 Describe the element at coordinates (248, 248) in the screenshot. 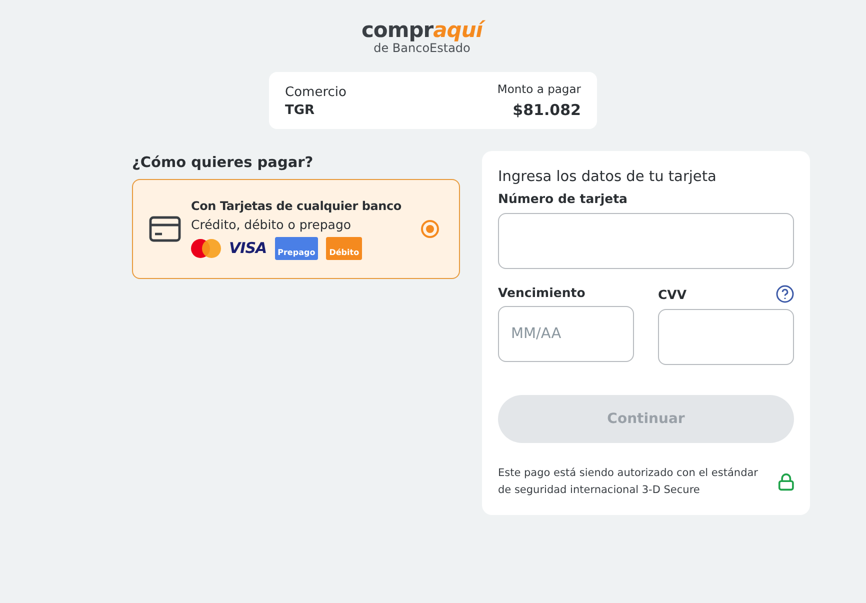

I see `visa-logo: VISA` at that location.